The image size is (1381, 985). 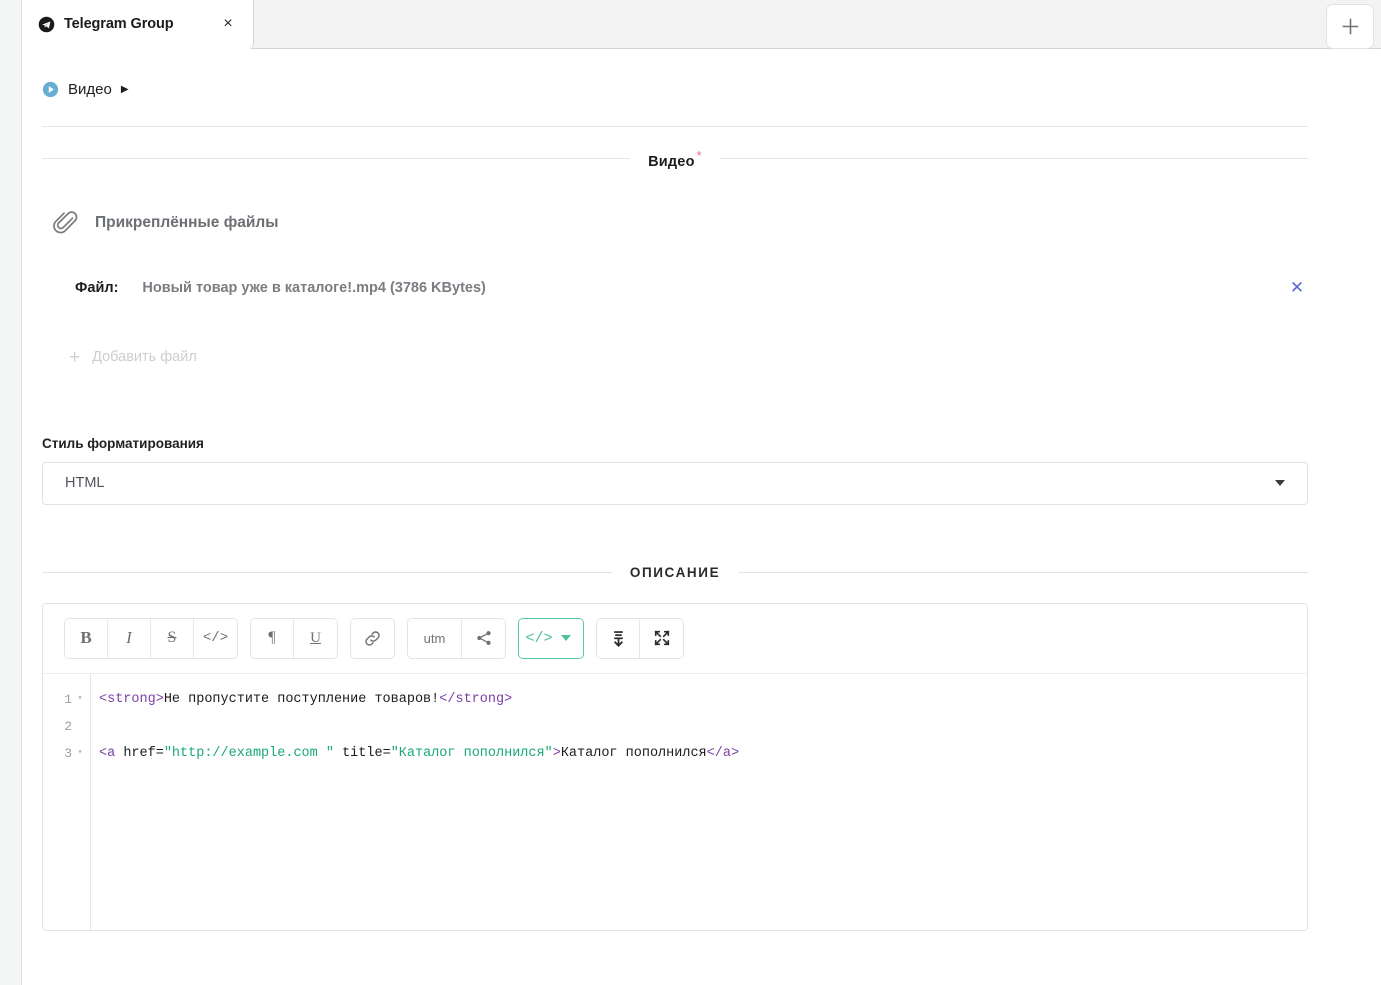 What do you see at coordinates (90, 89) in the screenshot?
I see `breadcrumb-label: Видео` at bounding box center [90, 89].